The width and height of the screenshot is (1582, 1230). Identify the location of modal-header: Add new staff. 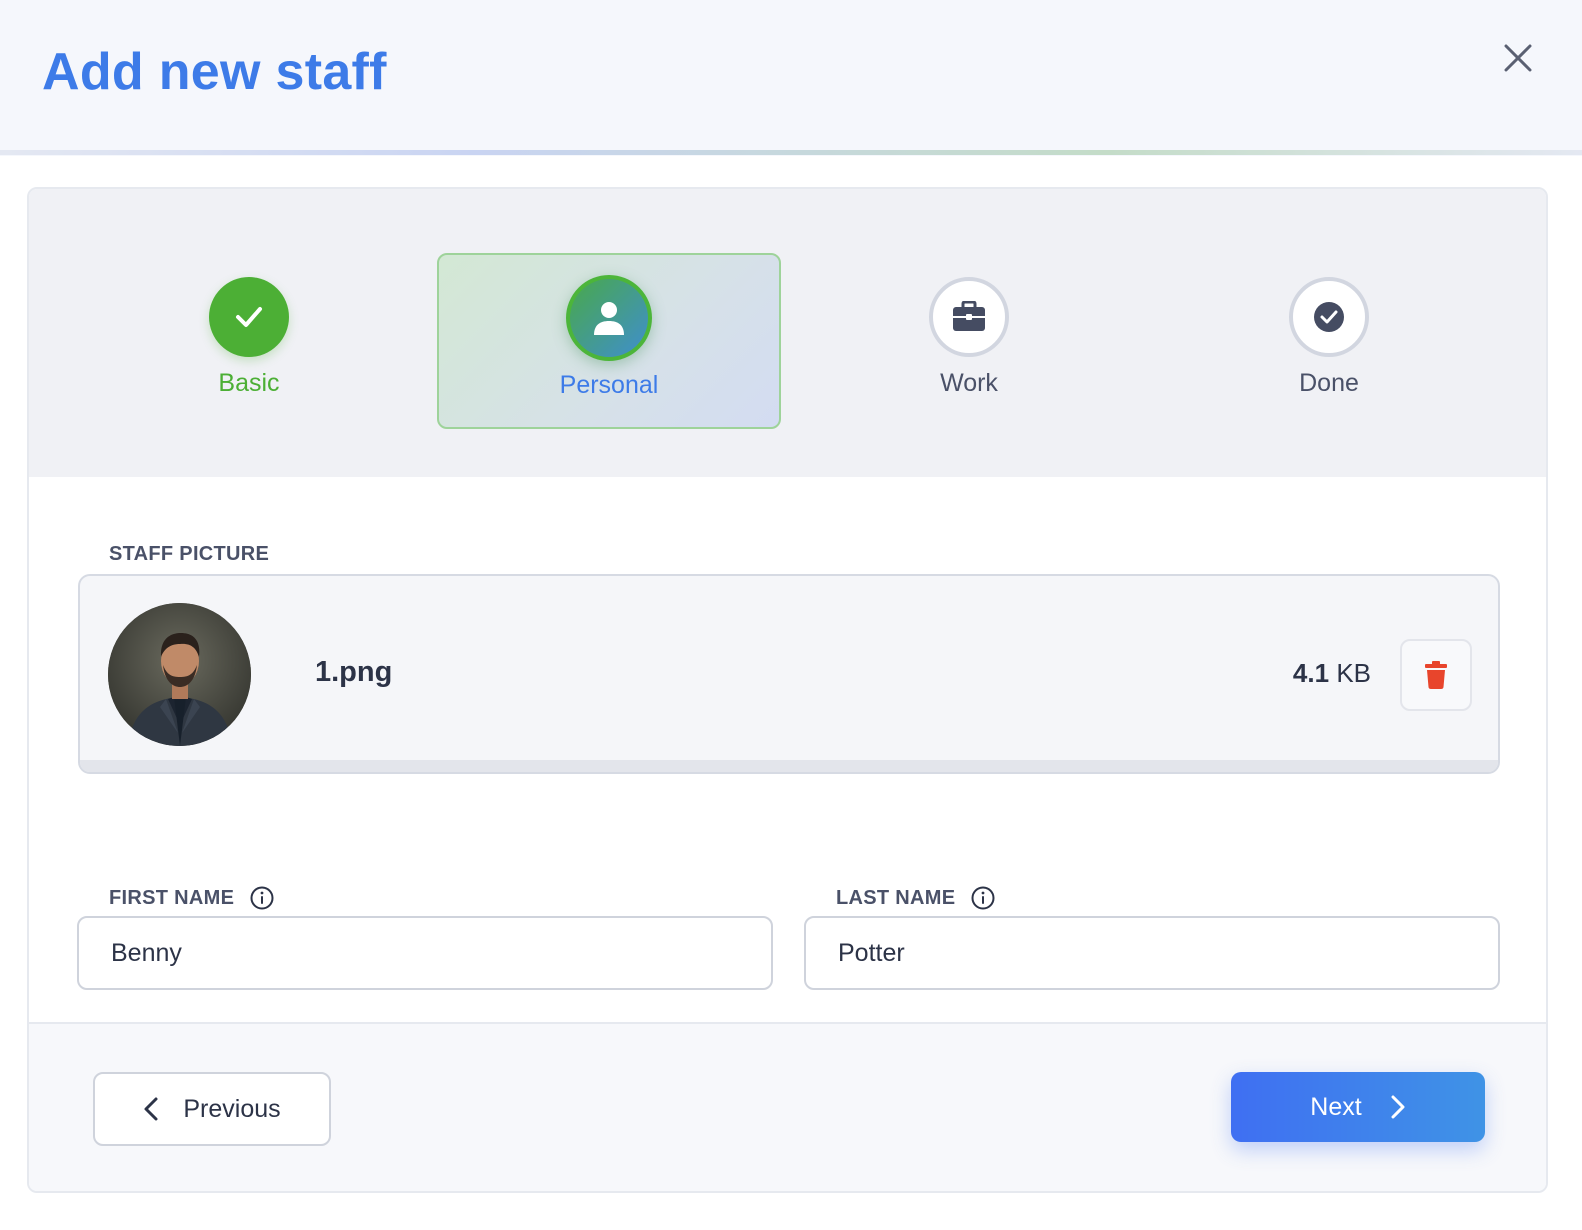
(791, 78).